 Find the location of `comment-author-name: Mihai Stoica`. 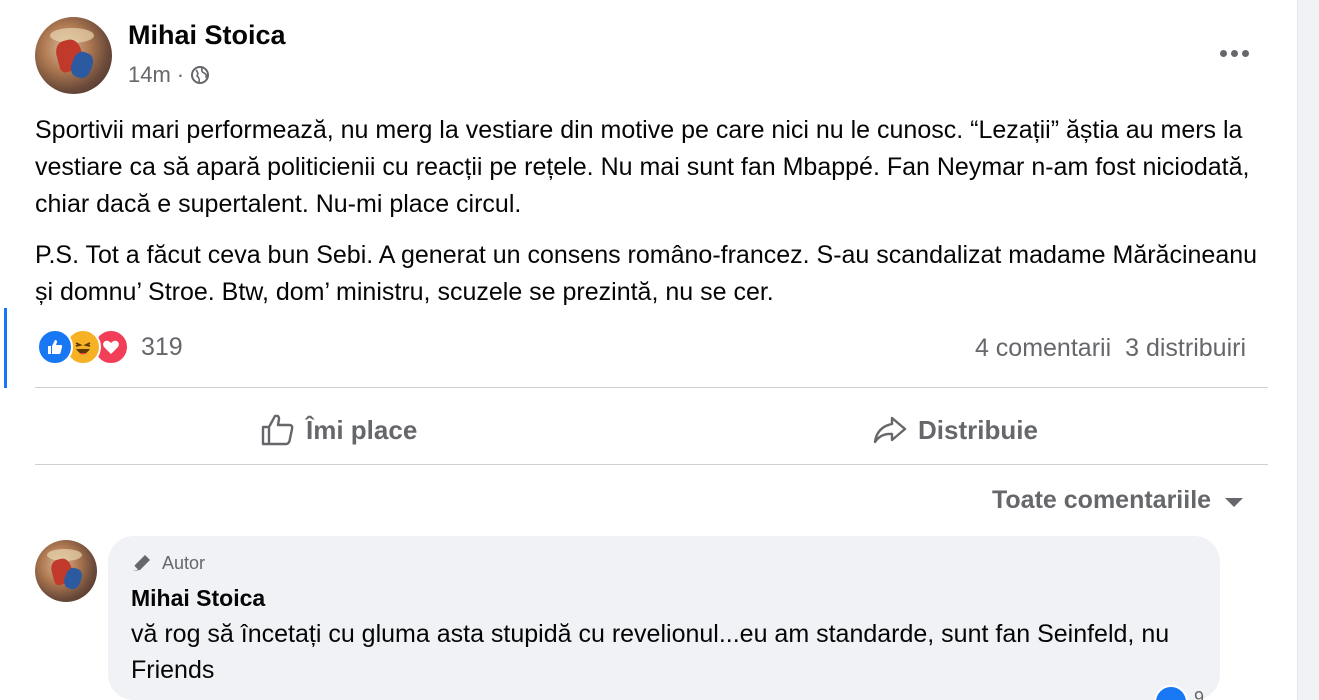

comment-author-name: Mihai Stoica is located at coordinates (198, 598).